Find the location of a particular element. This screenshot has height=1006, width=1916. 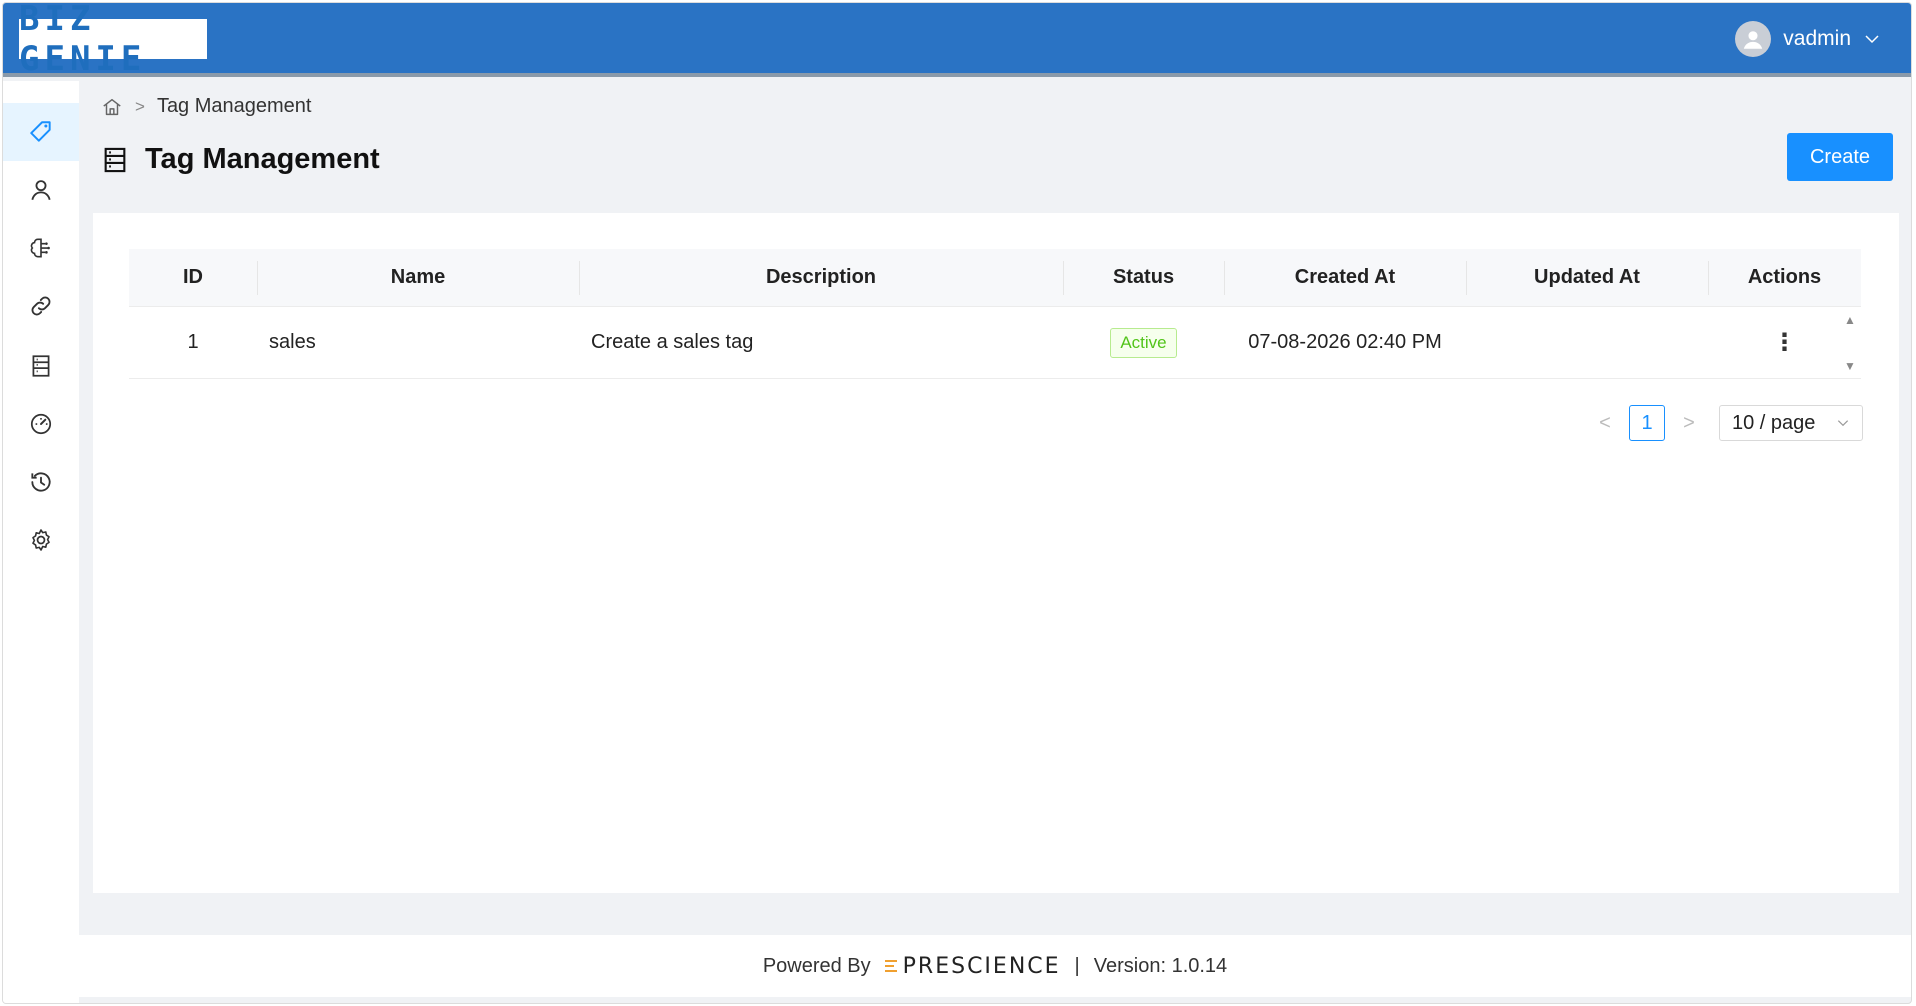

history-icon is located at coordinates (41, 482).